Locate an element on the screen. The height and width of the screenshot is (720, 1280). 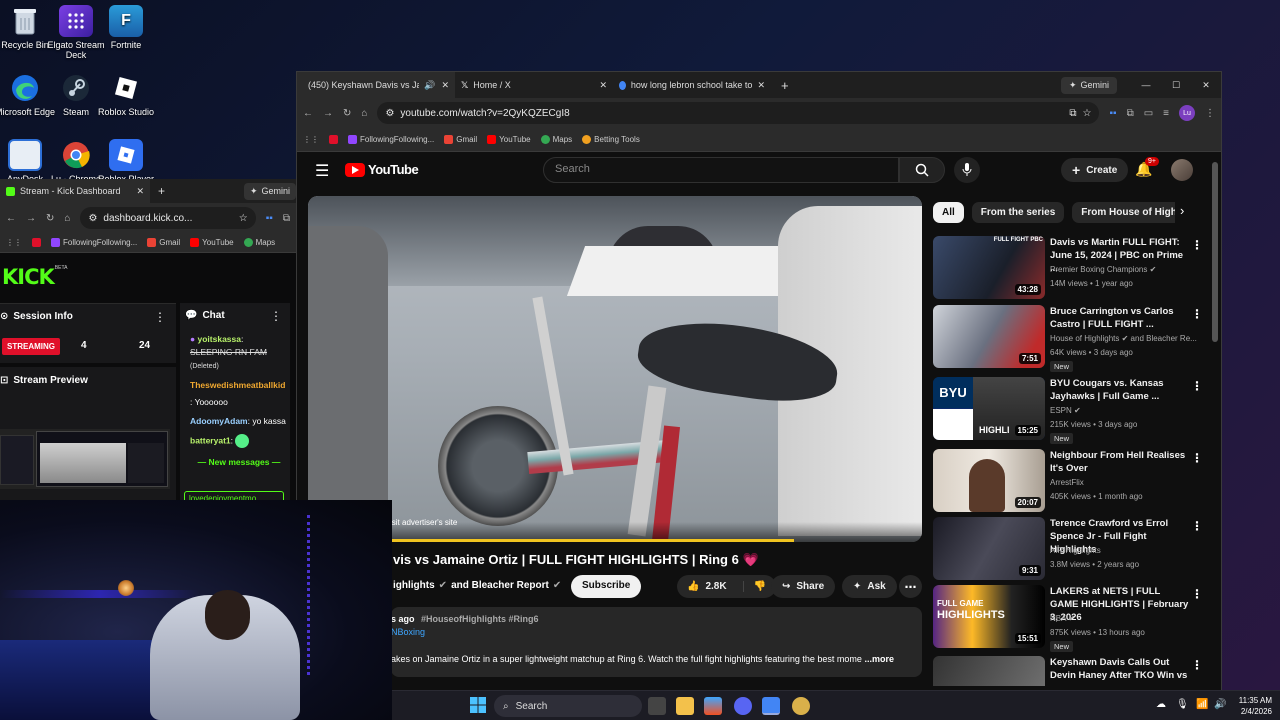
ad-link: isit advertiser's site is located at coordinates (423, 522).